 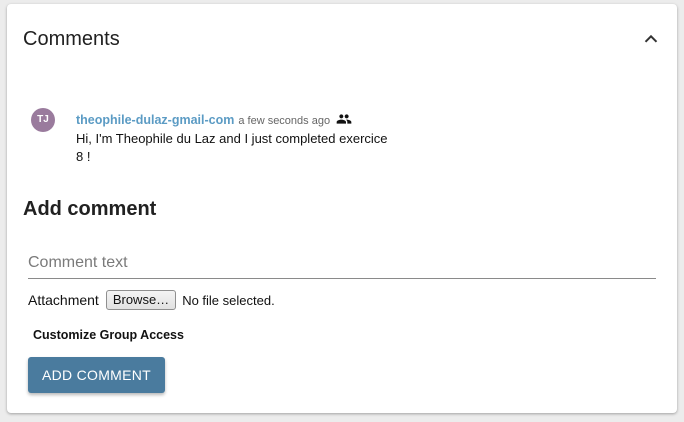 What do you see at coordinates (342, 263) in the screenshot?
I see `comment-text-input` at bounding box center [342, 263].